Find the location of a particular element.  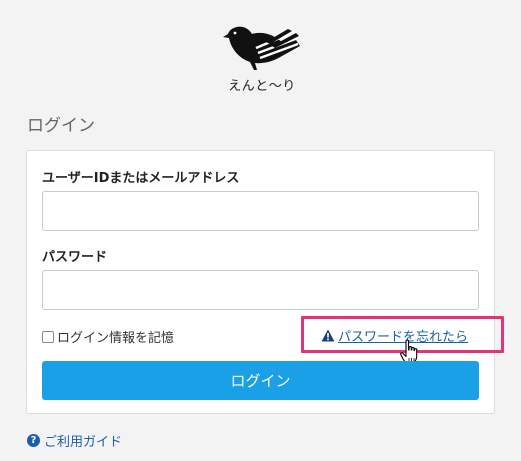

brand-logo: えんと〜り is located at coordinates (262, 57).